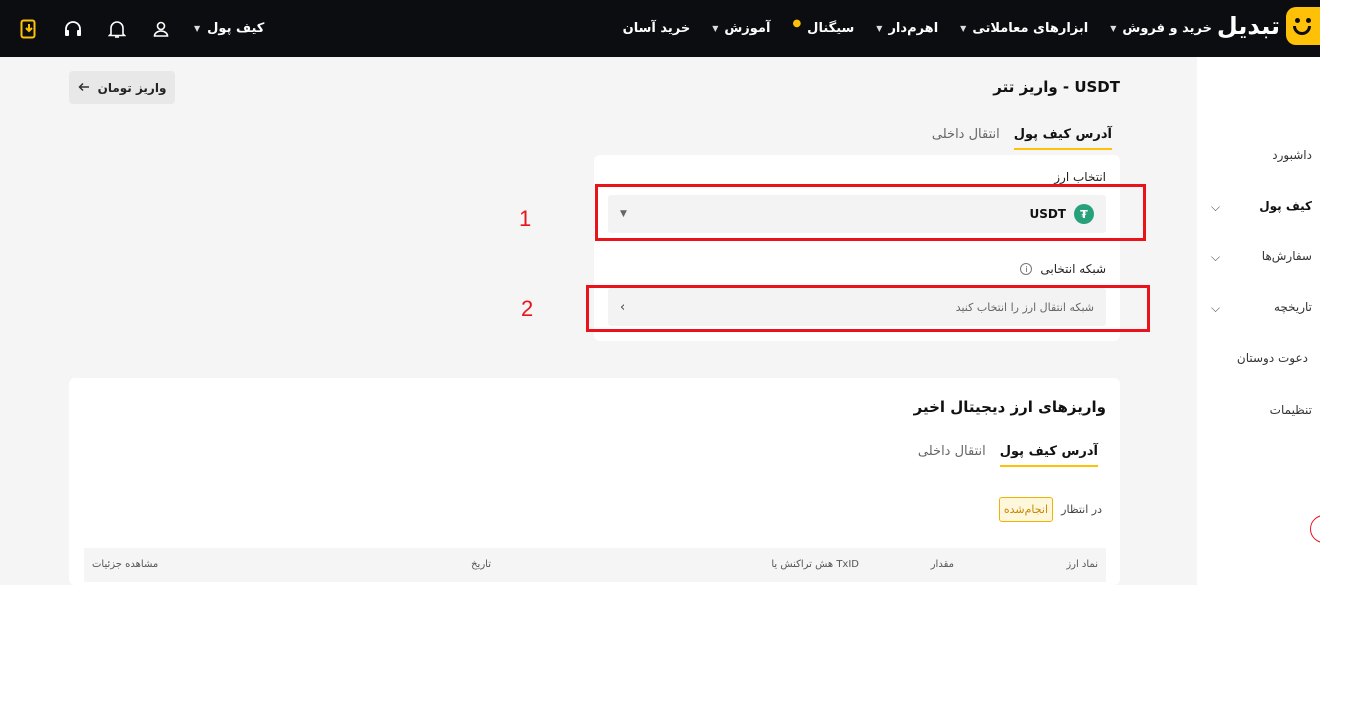 The width and height of the screenshot is (1362, 724). I want to click on sidebar-item-label: تاریخچه, so click(1292, 307).